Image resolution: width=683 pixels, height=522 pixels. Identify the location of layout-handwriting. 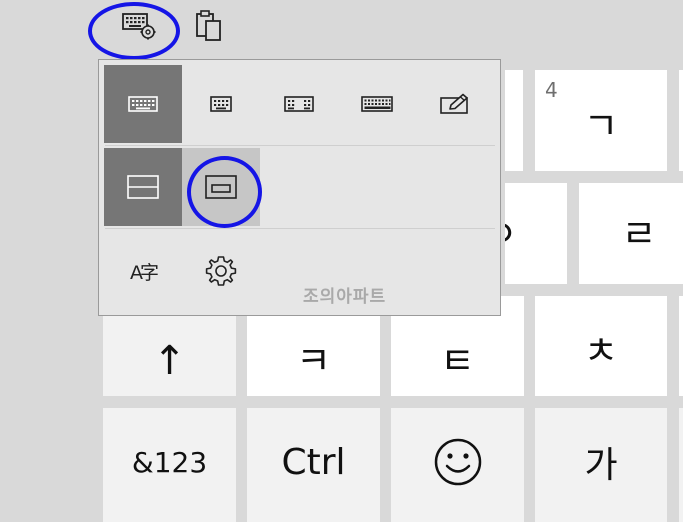
(455, 104).